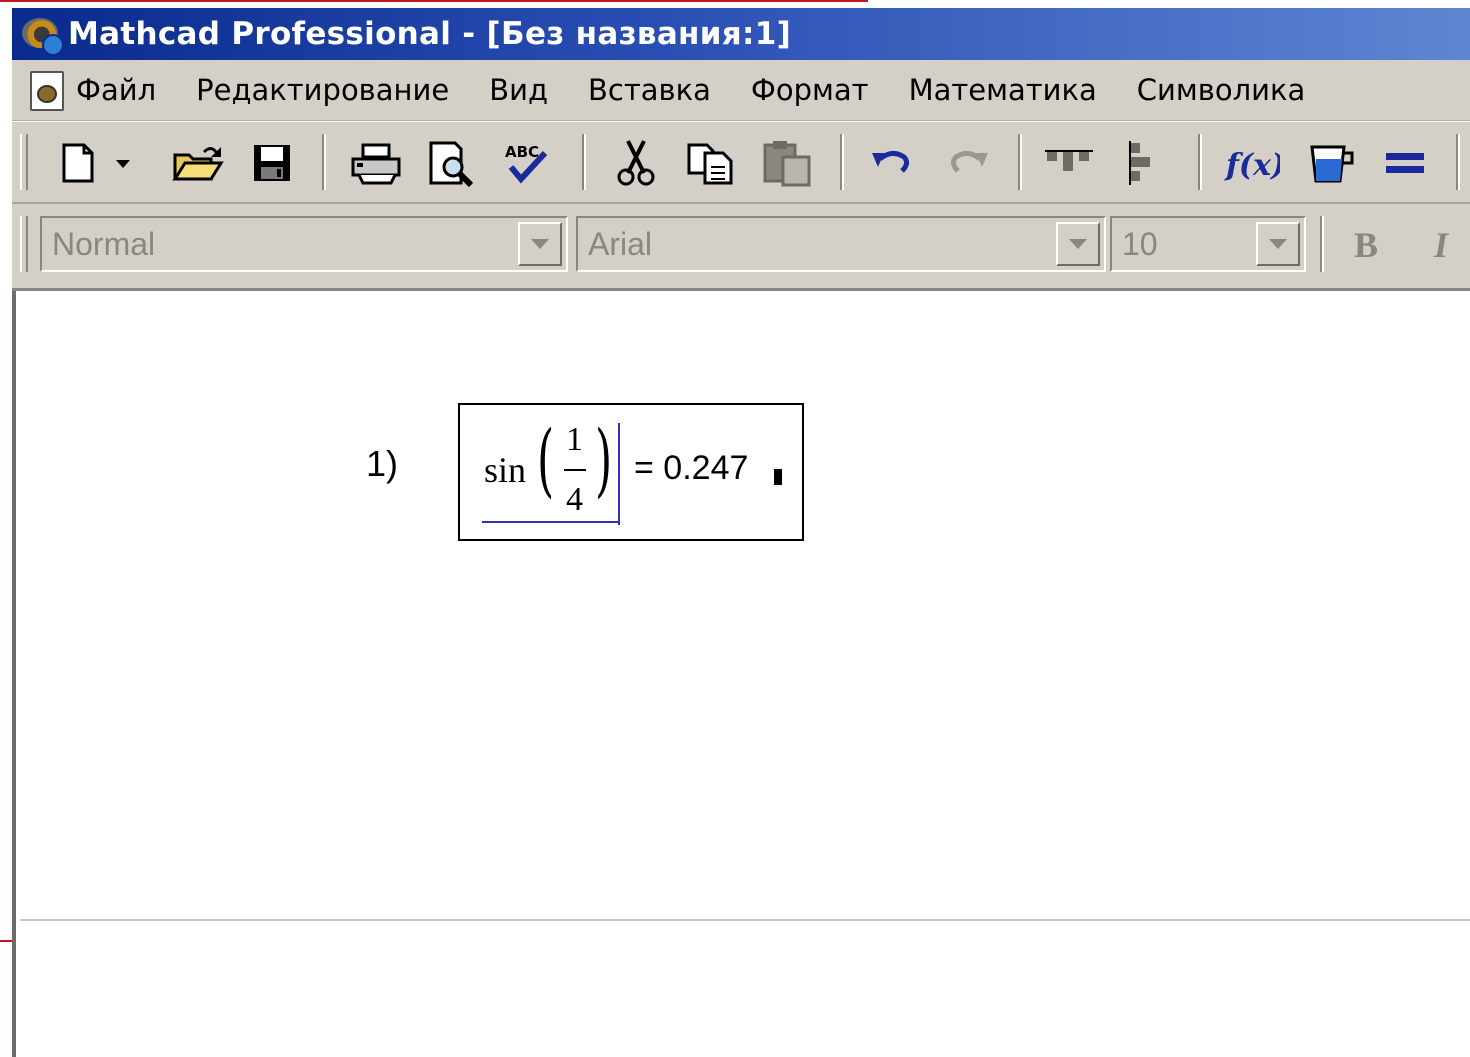 The height and width of the screenshot is (1057, 1470). What do you see at coordinates (551, 522) in the screenshot?
I see `edit-cursor-underline` at bounding box center [551, 522].